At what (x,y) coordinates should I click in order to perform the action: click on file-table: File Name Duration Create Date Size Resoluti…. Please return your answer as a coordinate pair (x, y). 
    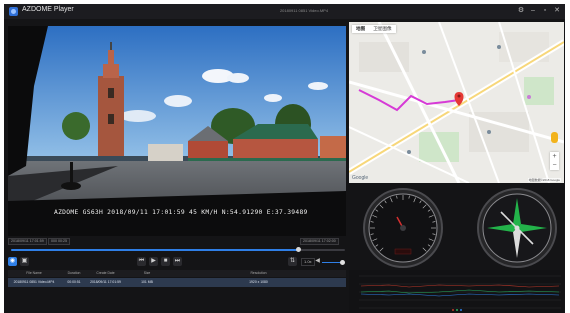
    Looking at the image, I should click on (177, 278).